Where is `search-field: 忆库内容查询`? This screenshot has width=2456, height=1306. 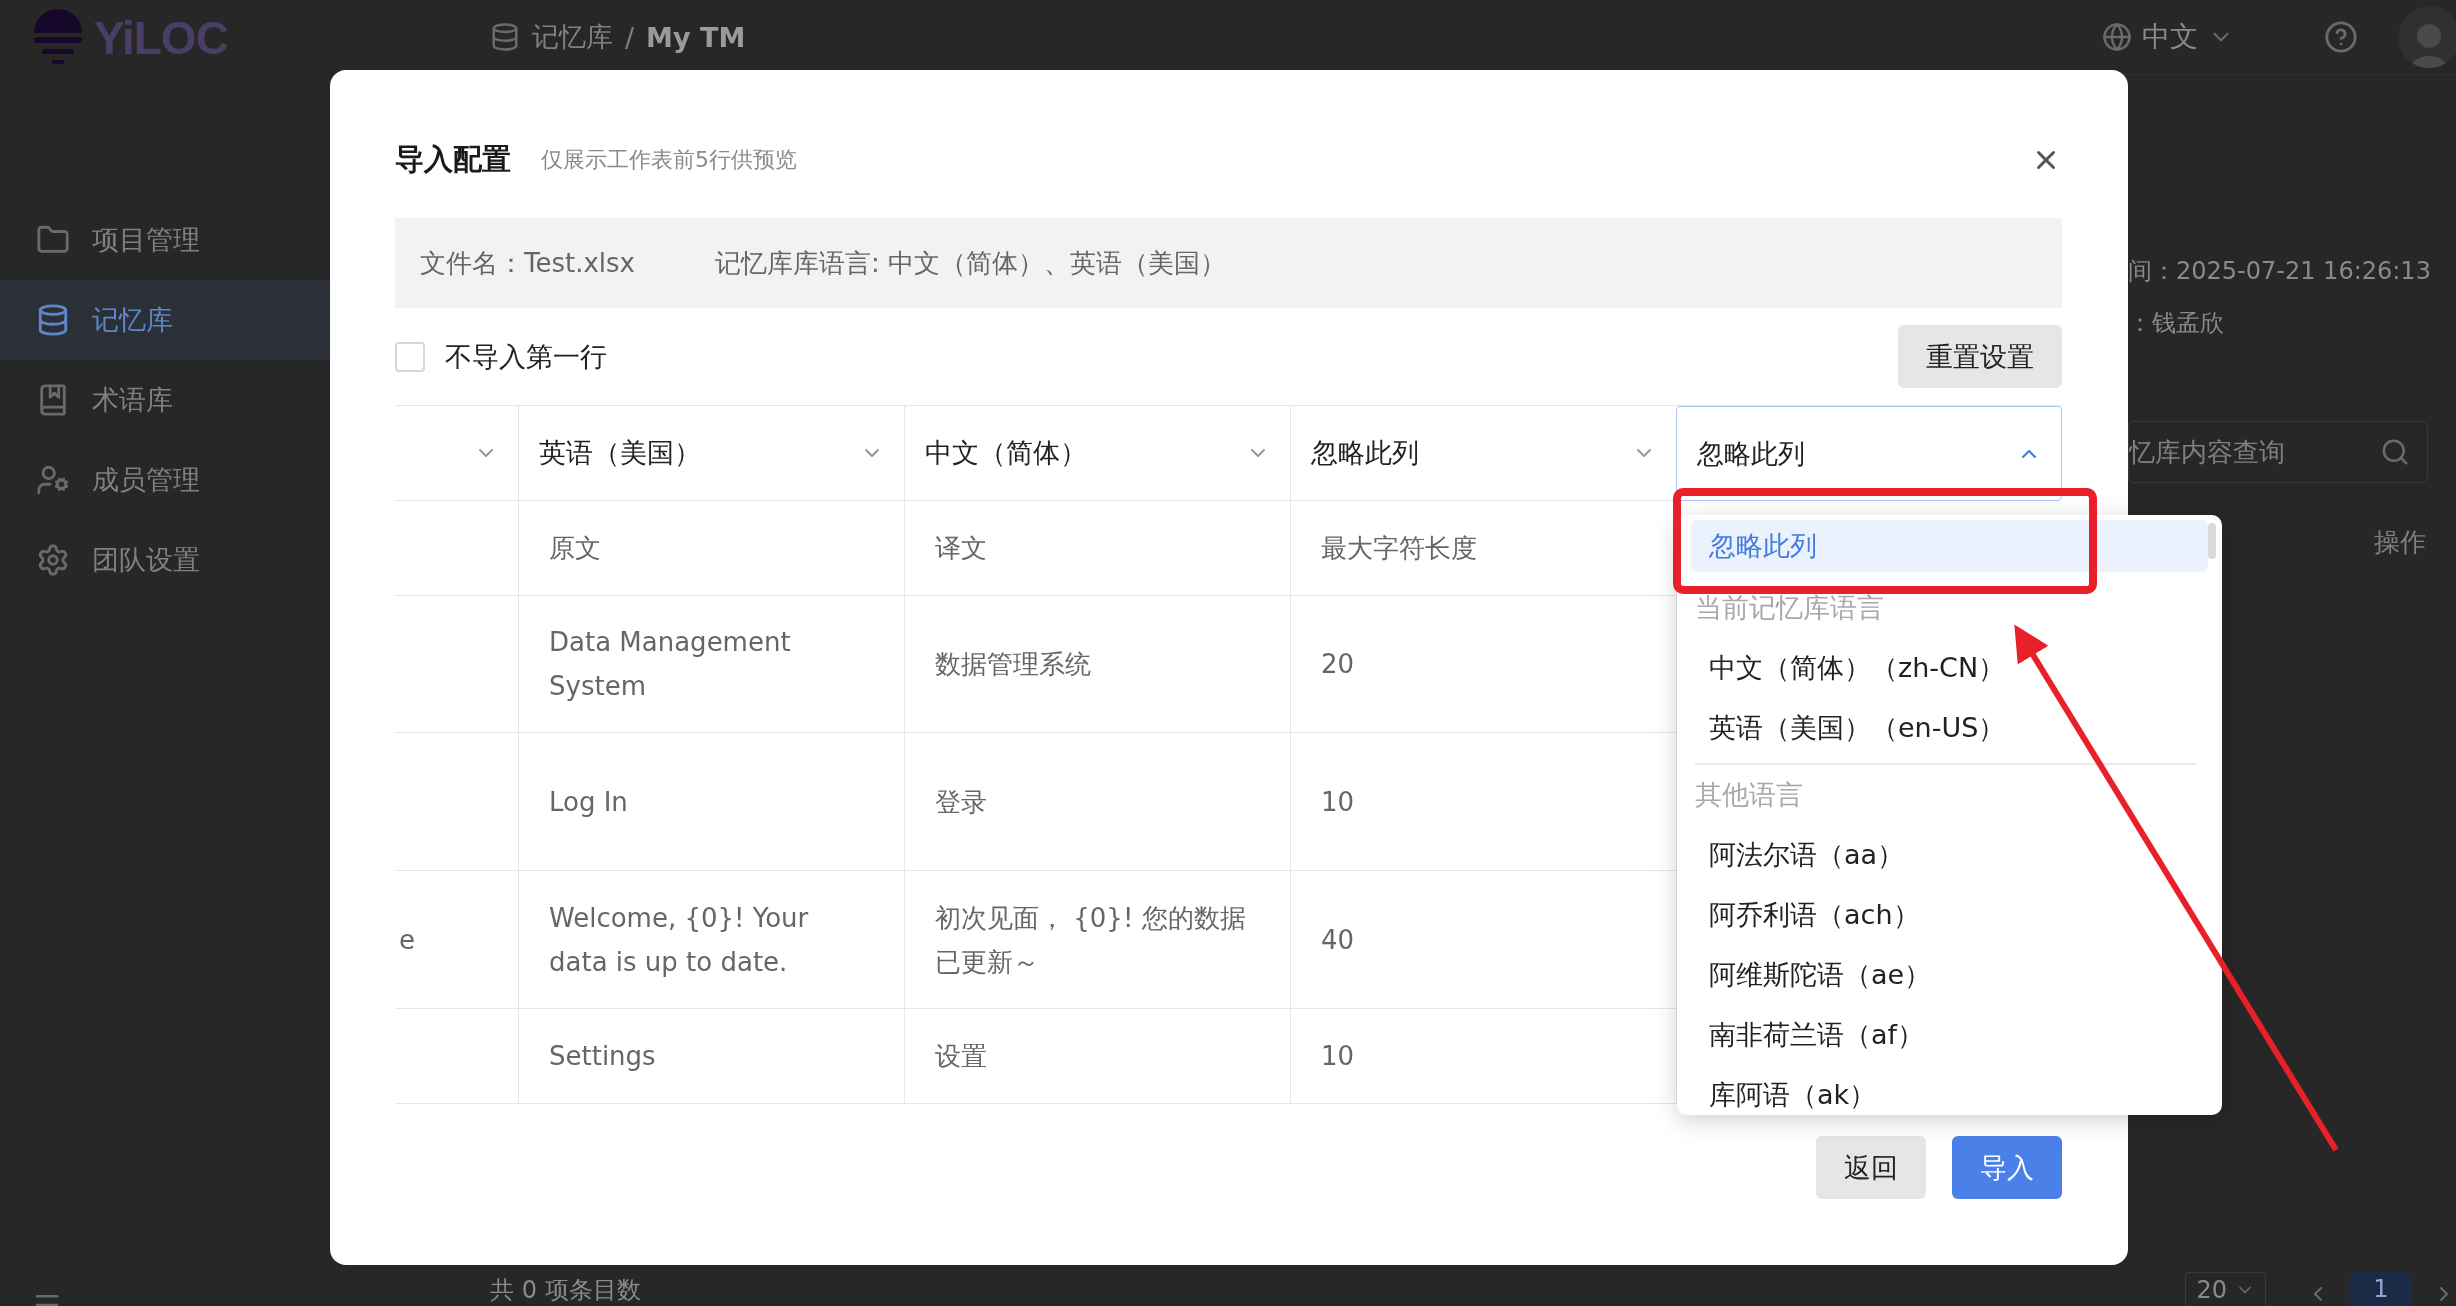 search-field: 忆库内容查询 is located at coordinates (2278, 452).